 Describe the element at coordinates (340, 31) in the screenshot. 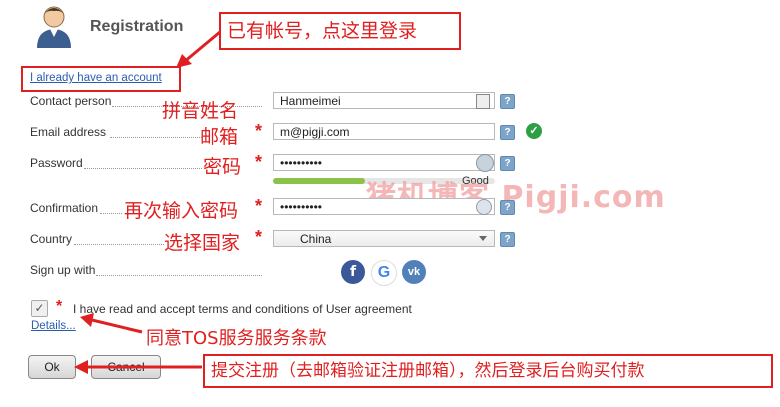

I see `login-hint-annotation: 已有帐号，点这里登录` at that location.